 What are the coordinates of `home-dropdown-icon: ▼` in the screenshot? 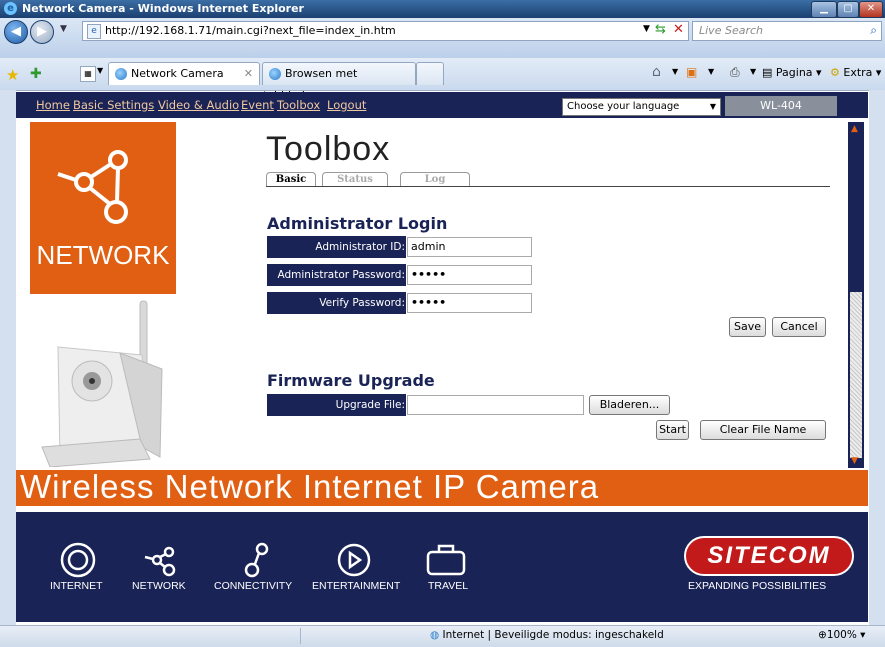 It's located at (675, 71).